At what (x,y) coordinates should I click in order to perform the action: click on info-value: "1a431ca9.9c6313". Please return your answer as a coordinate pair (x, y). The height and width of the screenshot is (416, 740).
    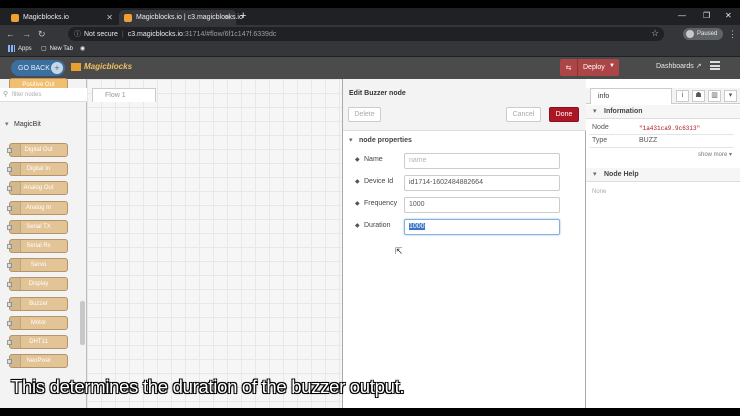
    Looking at the image, I should click on (670, 128).